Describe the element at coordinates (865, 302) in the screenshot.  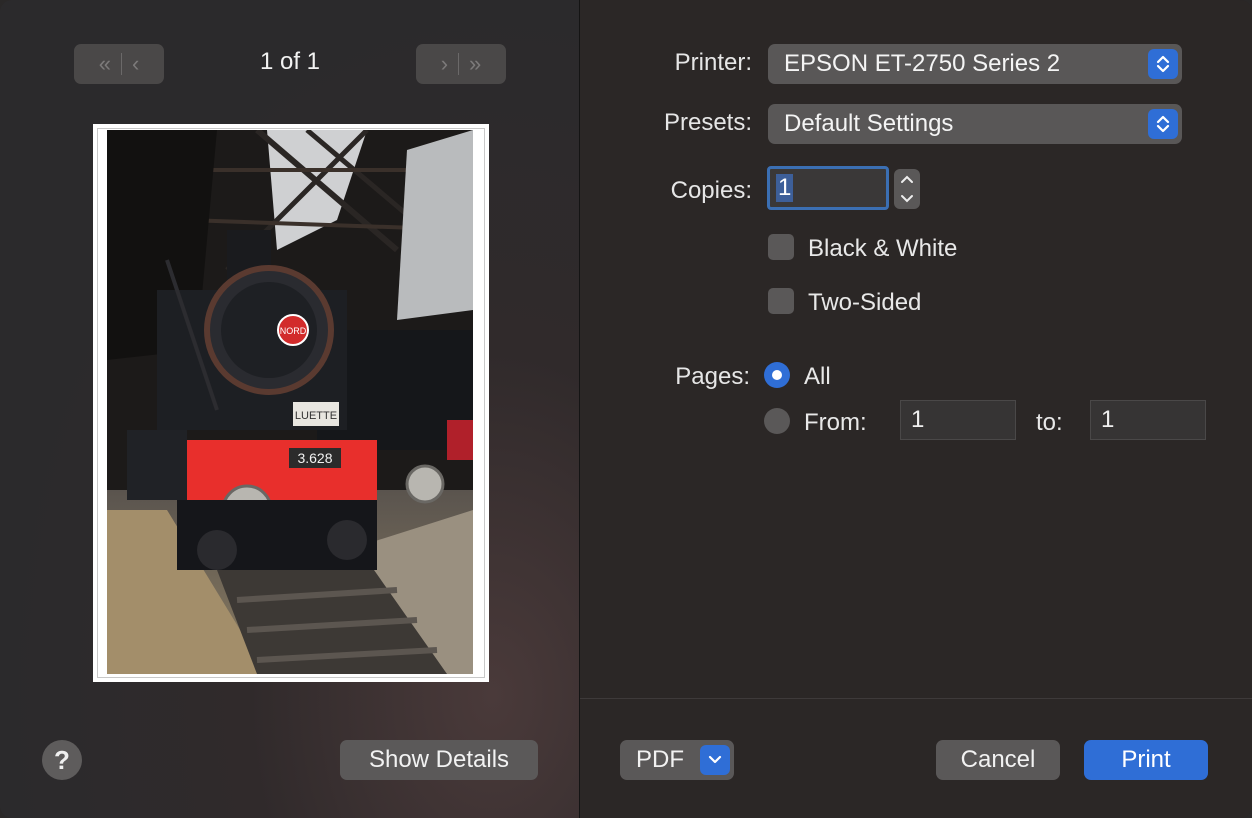
I see `two-sided-label: Two-Sided` at that location.